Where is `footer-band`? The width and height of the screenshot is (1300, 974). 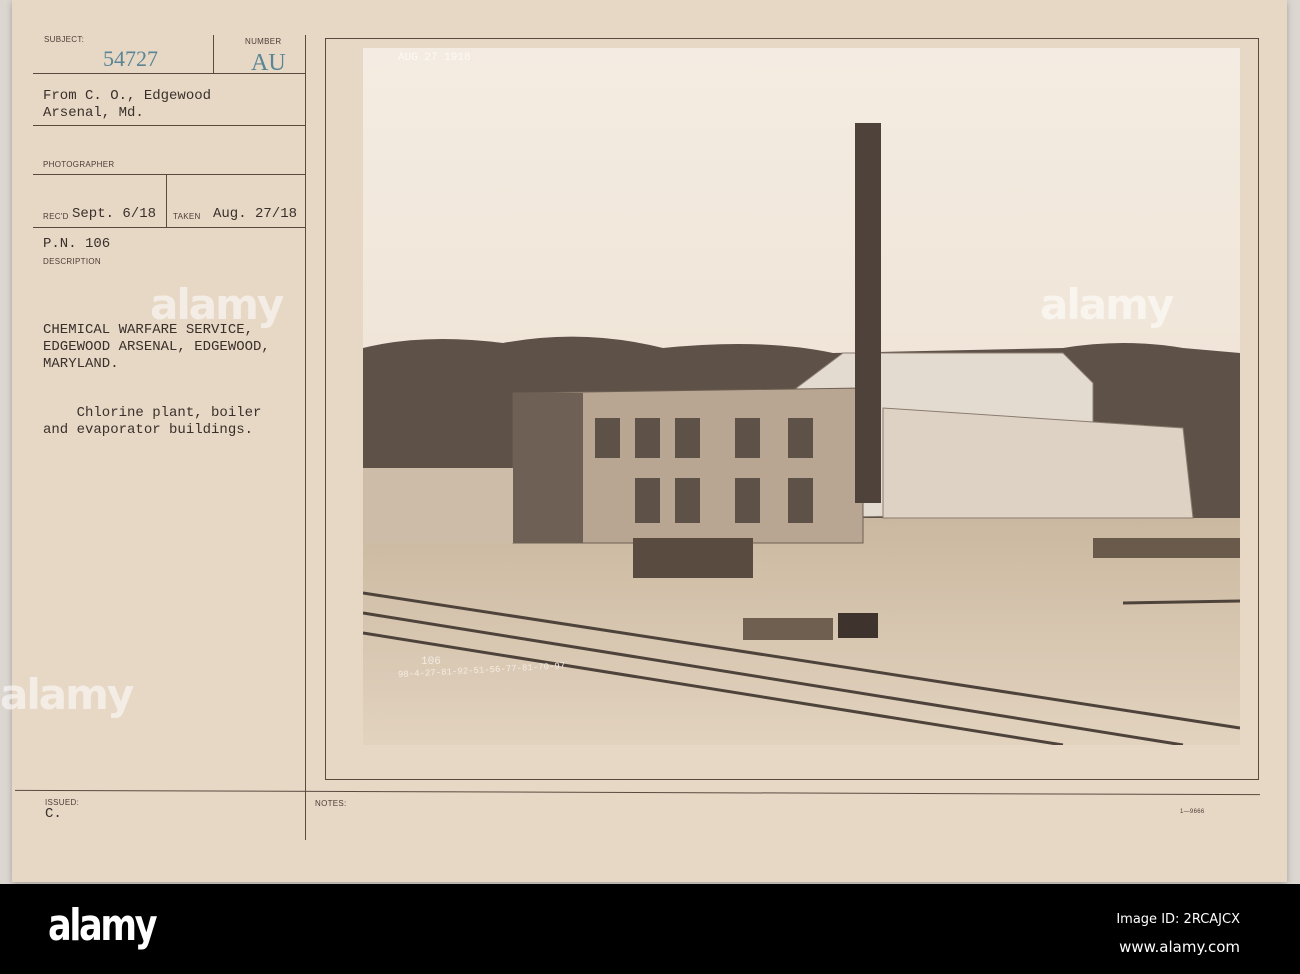 footer-band is located at coordinates (650, 929).